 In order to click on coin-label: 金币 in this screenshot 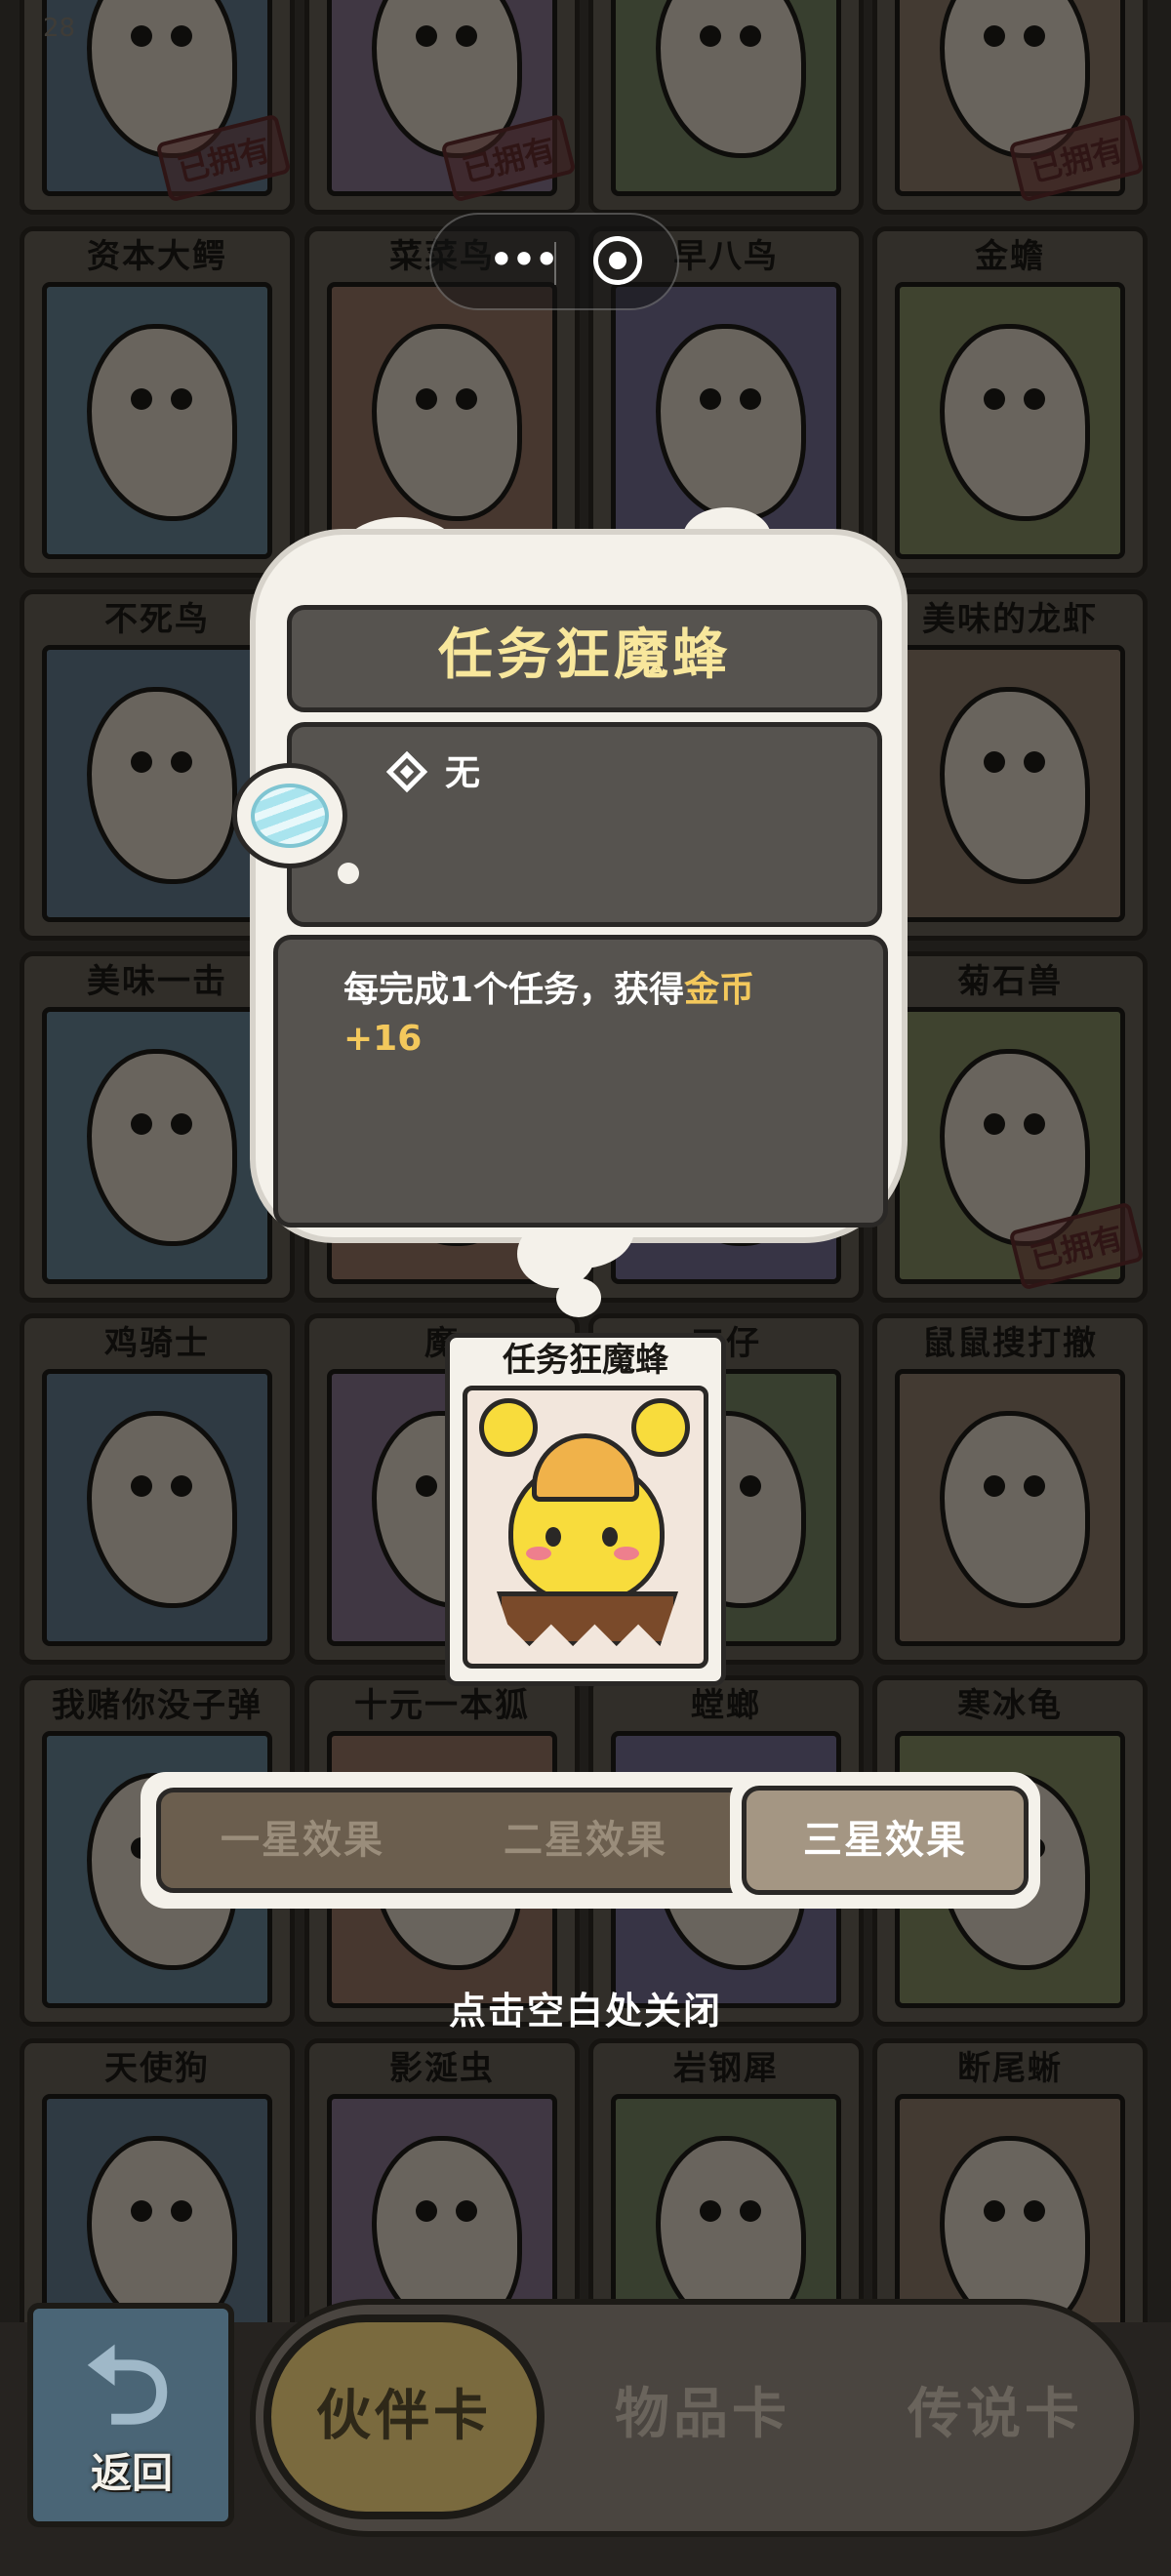, I will do `click(719, 990)`.